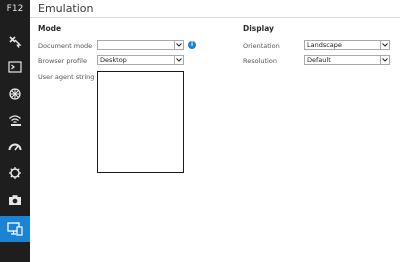 This screenshot has width=400, height=262. I want to click on memory-icon, so click(15, 173).